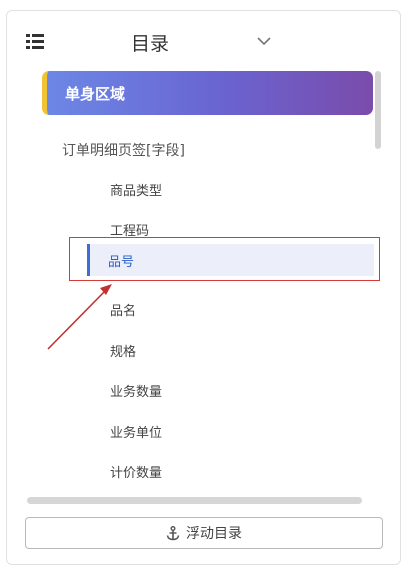  I want to click on tree-region-item: 单身区域, so click(207, 93).